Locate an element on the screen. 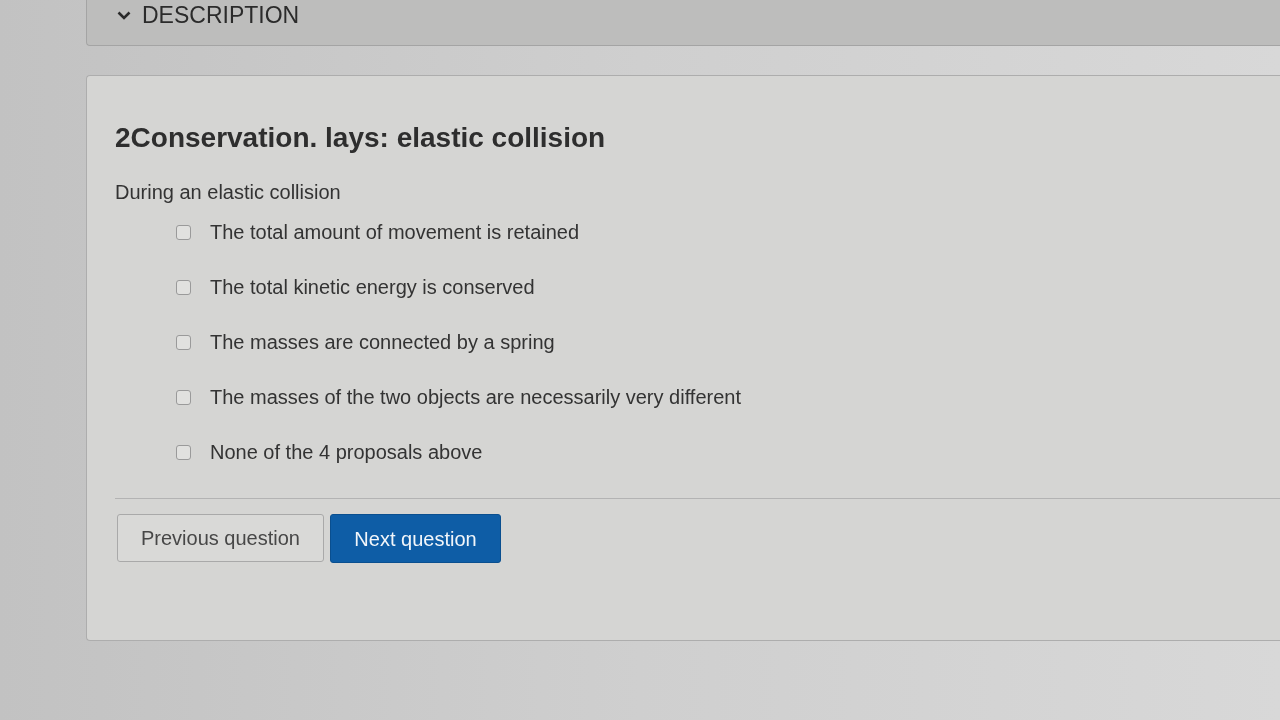 The image size is (1280, 720). description-toggle-bar: DESCRIPTION is located at coordinates (683, 23).